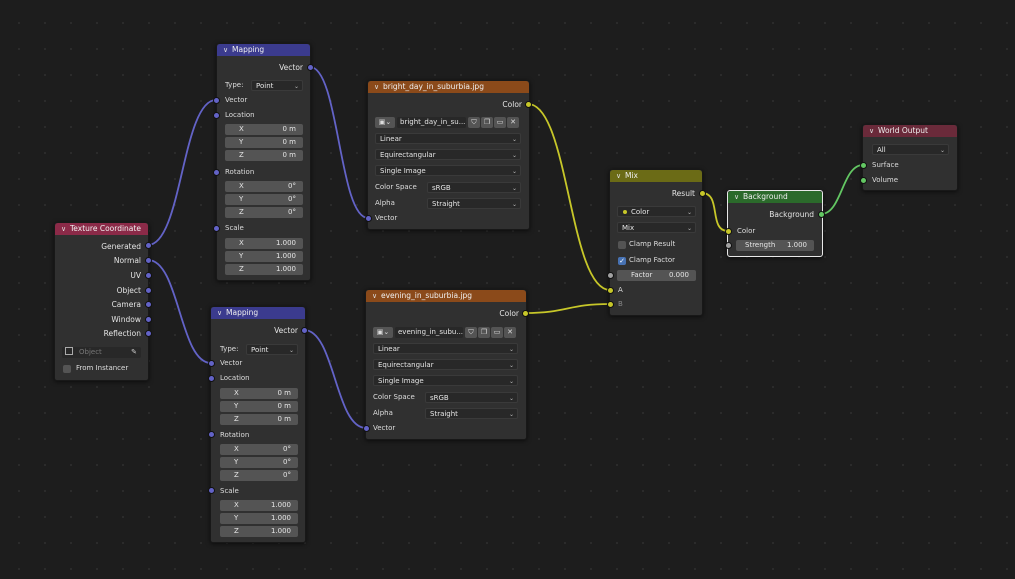 This screenshot has height=579, width=1015. I want to click on link-normal-to-mapping2, so click(179, 311).